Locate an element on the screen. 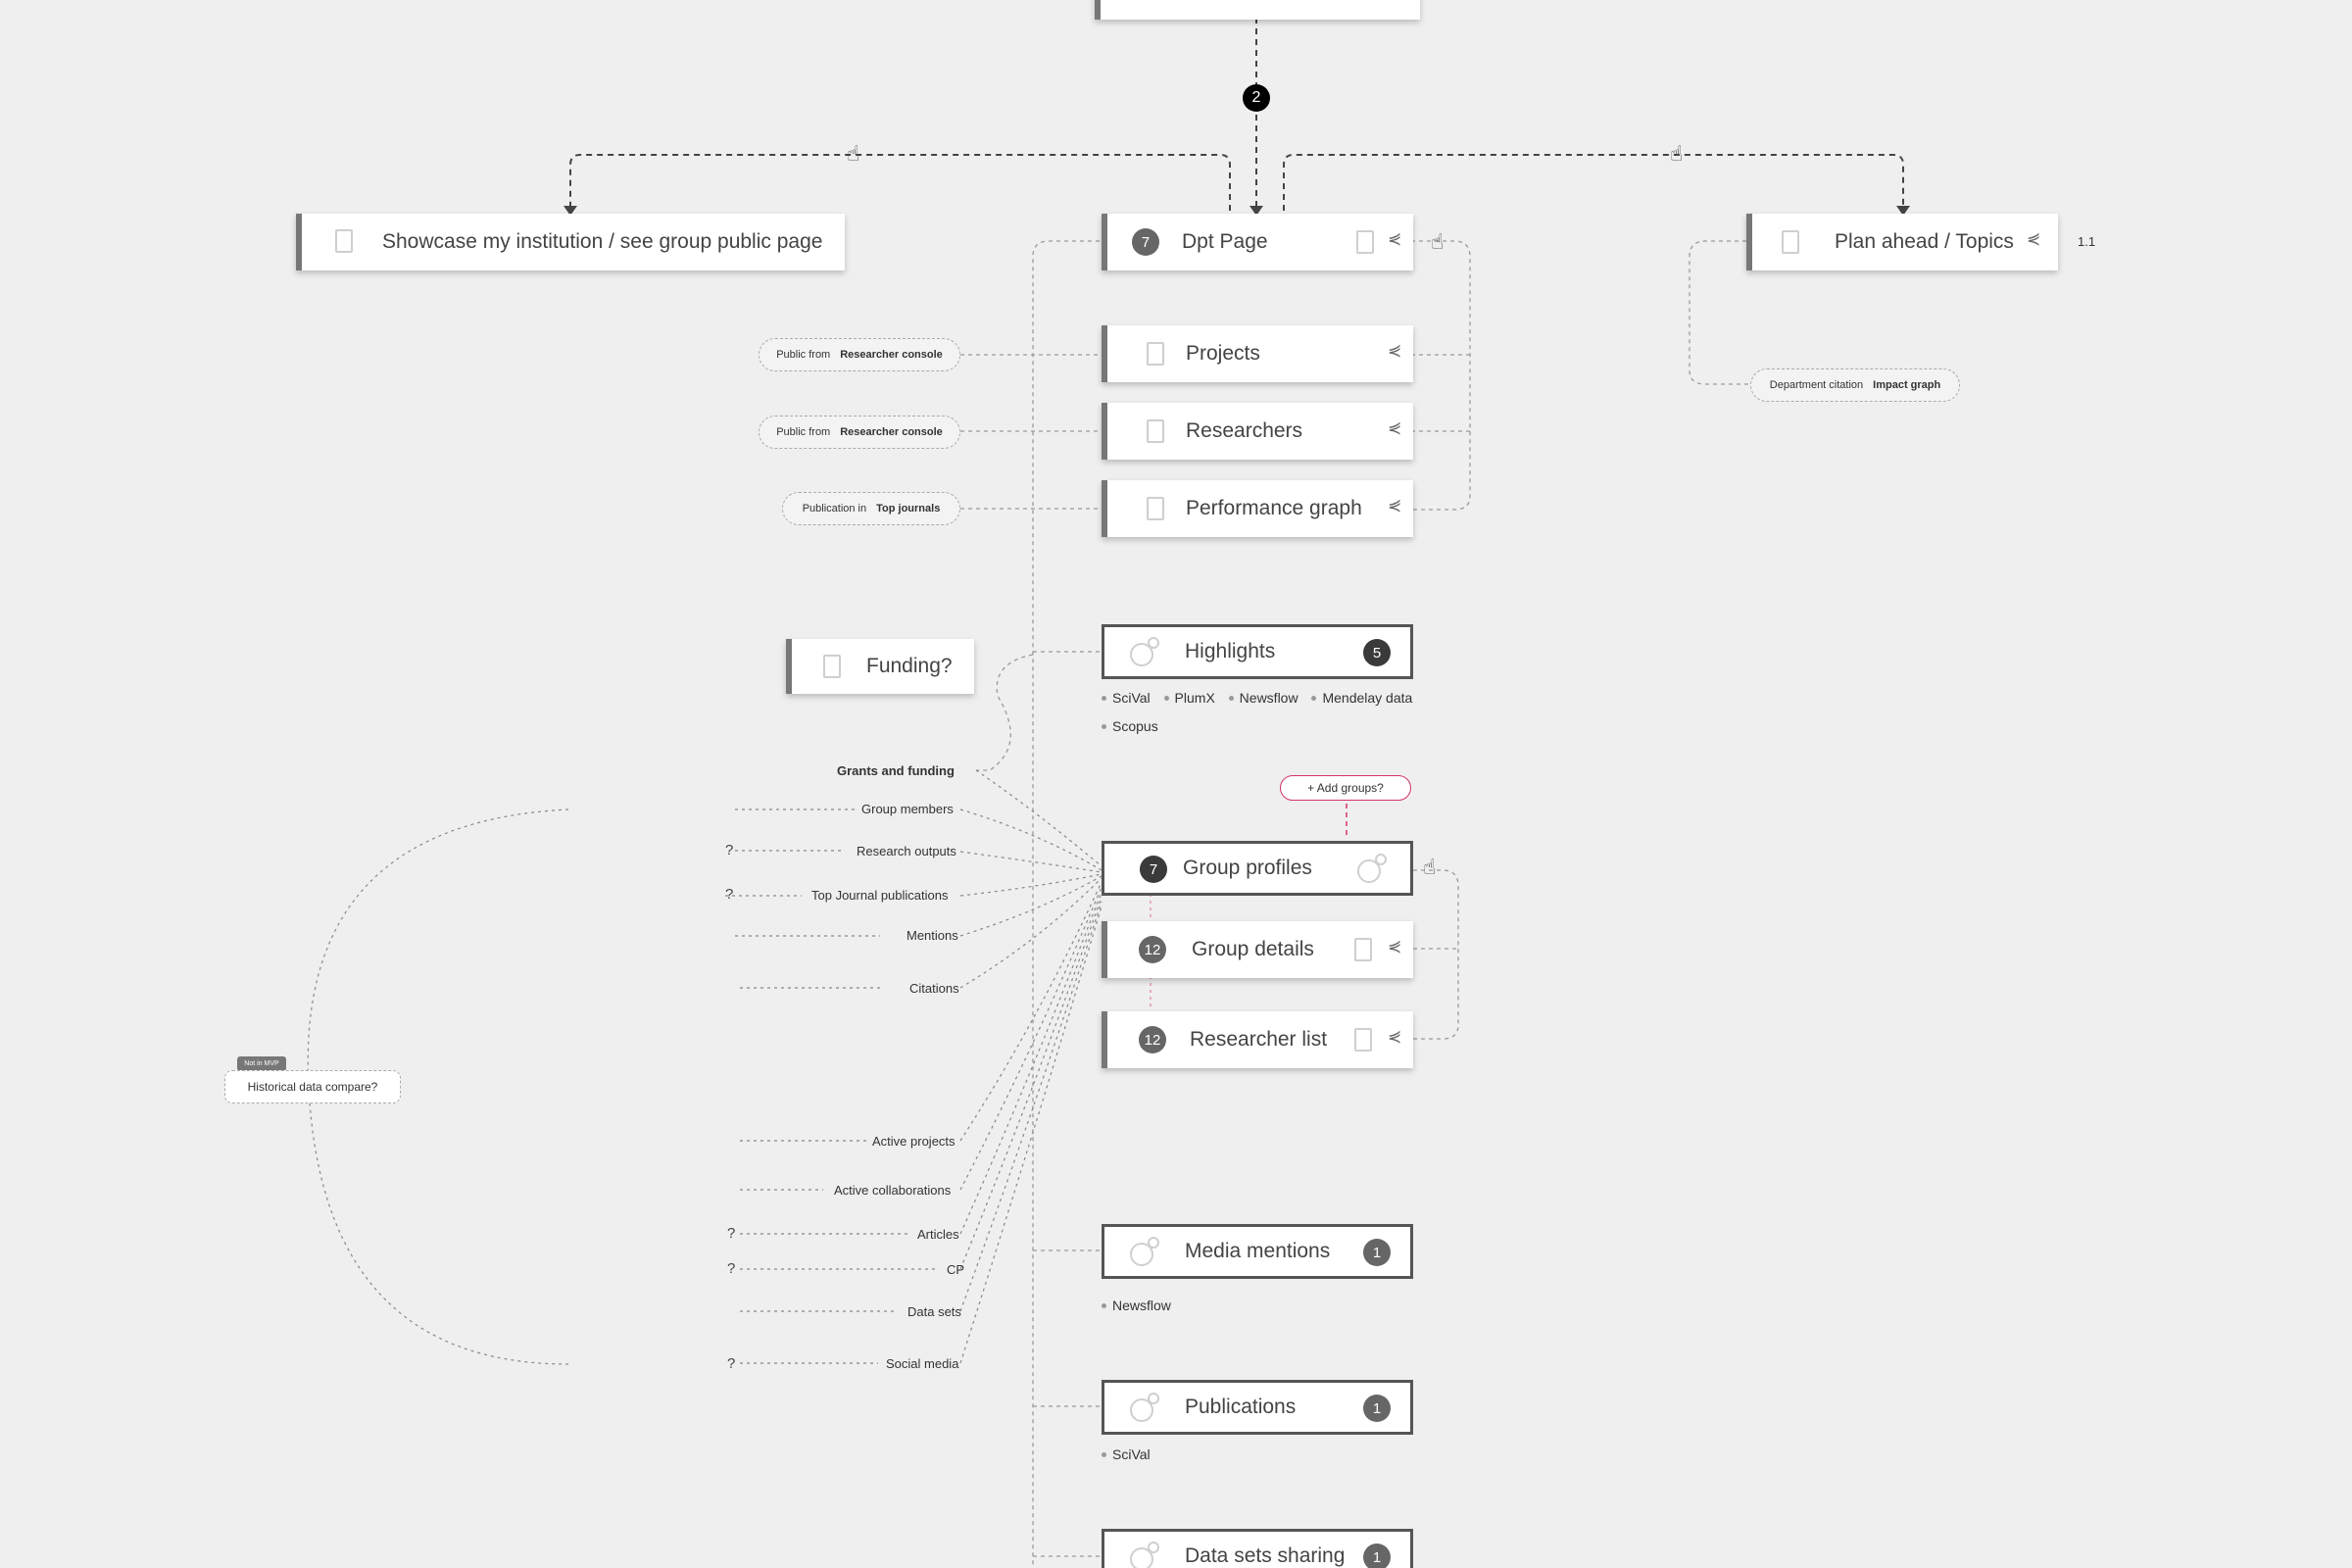  metric-label: Mentions is located at coordinates (932, 935).